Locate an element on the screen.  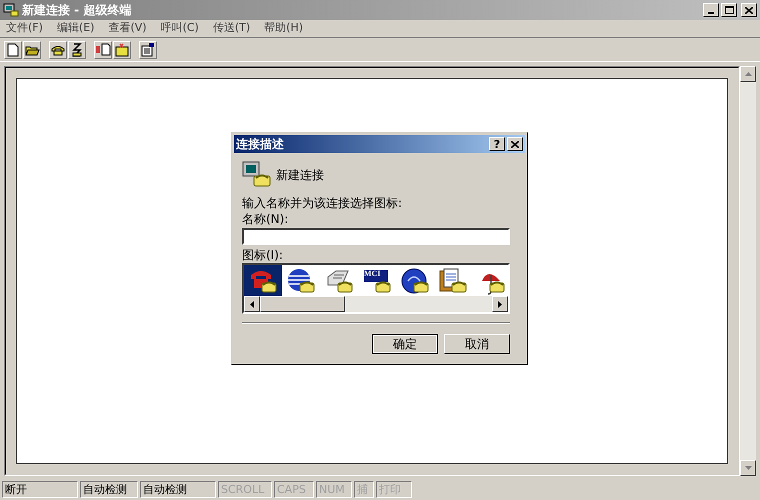
send-button is located at coordinates (103, 49).